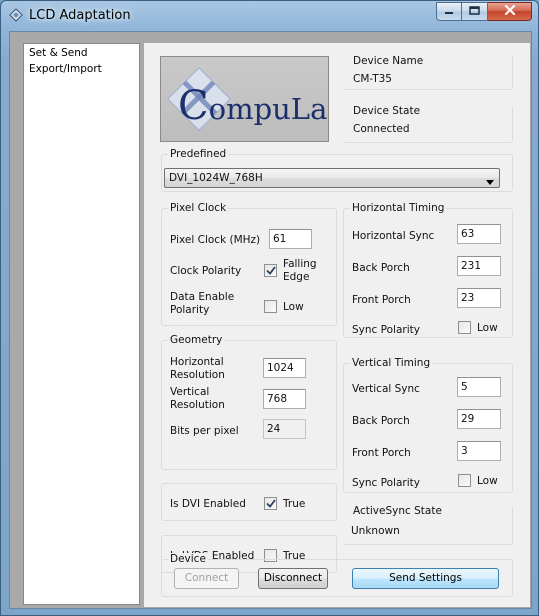  I want to click on activesync-state-title: ActiveSync State, so click(397, 511).